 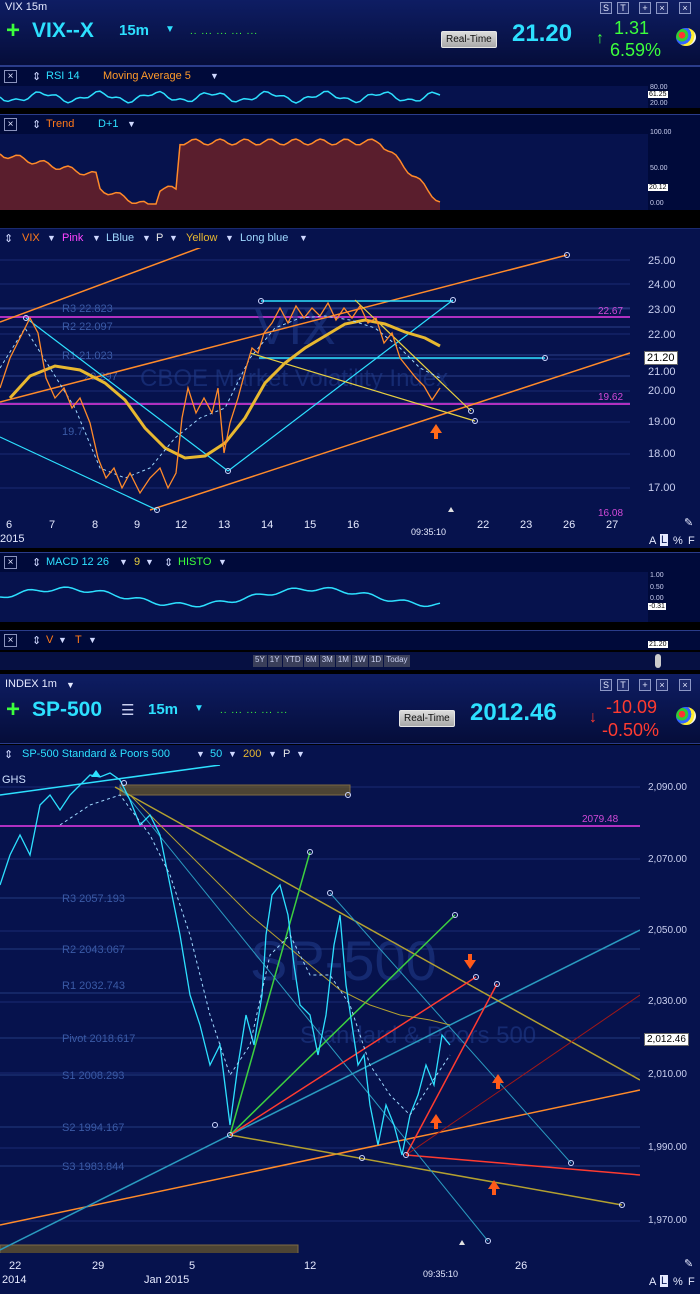 What do you see at coordinates (168, 562) in the screenshot?
I see `macd-histo-menu-icon: ⇕` at bounding box center [168, 562].